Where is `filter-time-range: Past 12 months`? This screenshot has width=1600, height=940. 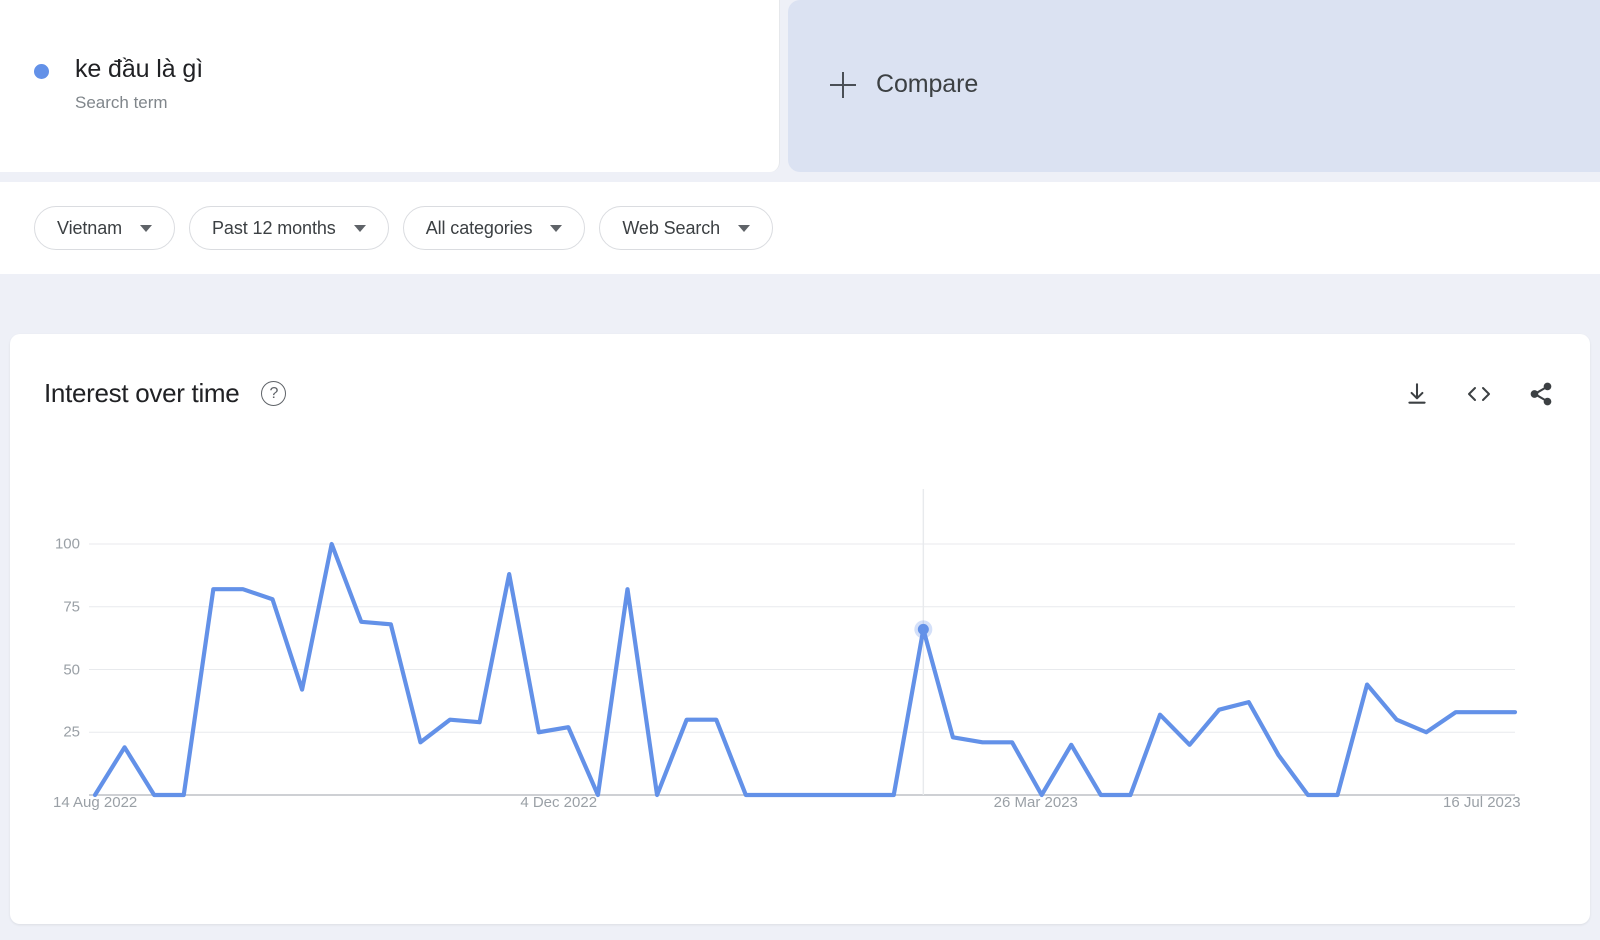 filter-time-range: Past 12 months is located at coordinates (289, 228).